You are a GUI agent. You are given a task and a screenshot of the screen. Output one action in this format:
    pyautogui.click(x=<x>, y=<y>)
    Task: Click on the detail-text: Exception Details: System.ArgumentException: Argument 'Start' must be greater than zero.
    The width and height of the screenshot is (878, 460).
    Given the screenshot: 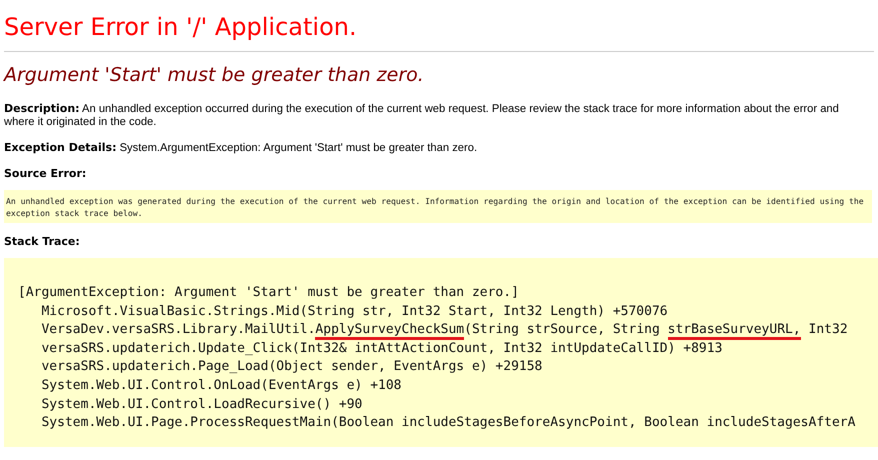 What is the action you would take?
    pyautogui.click(x=241, y=148)
    